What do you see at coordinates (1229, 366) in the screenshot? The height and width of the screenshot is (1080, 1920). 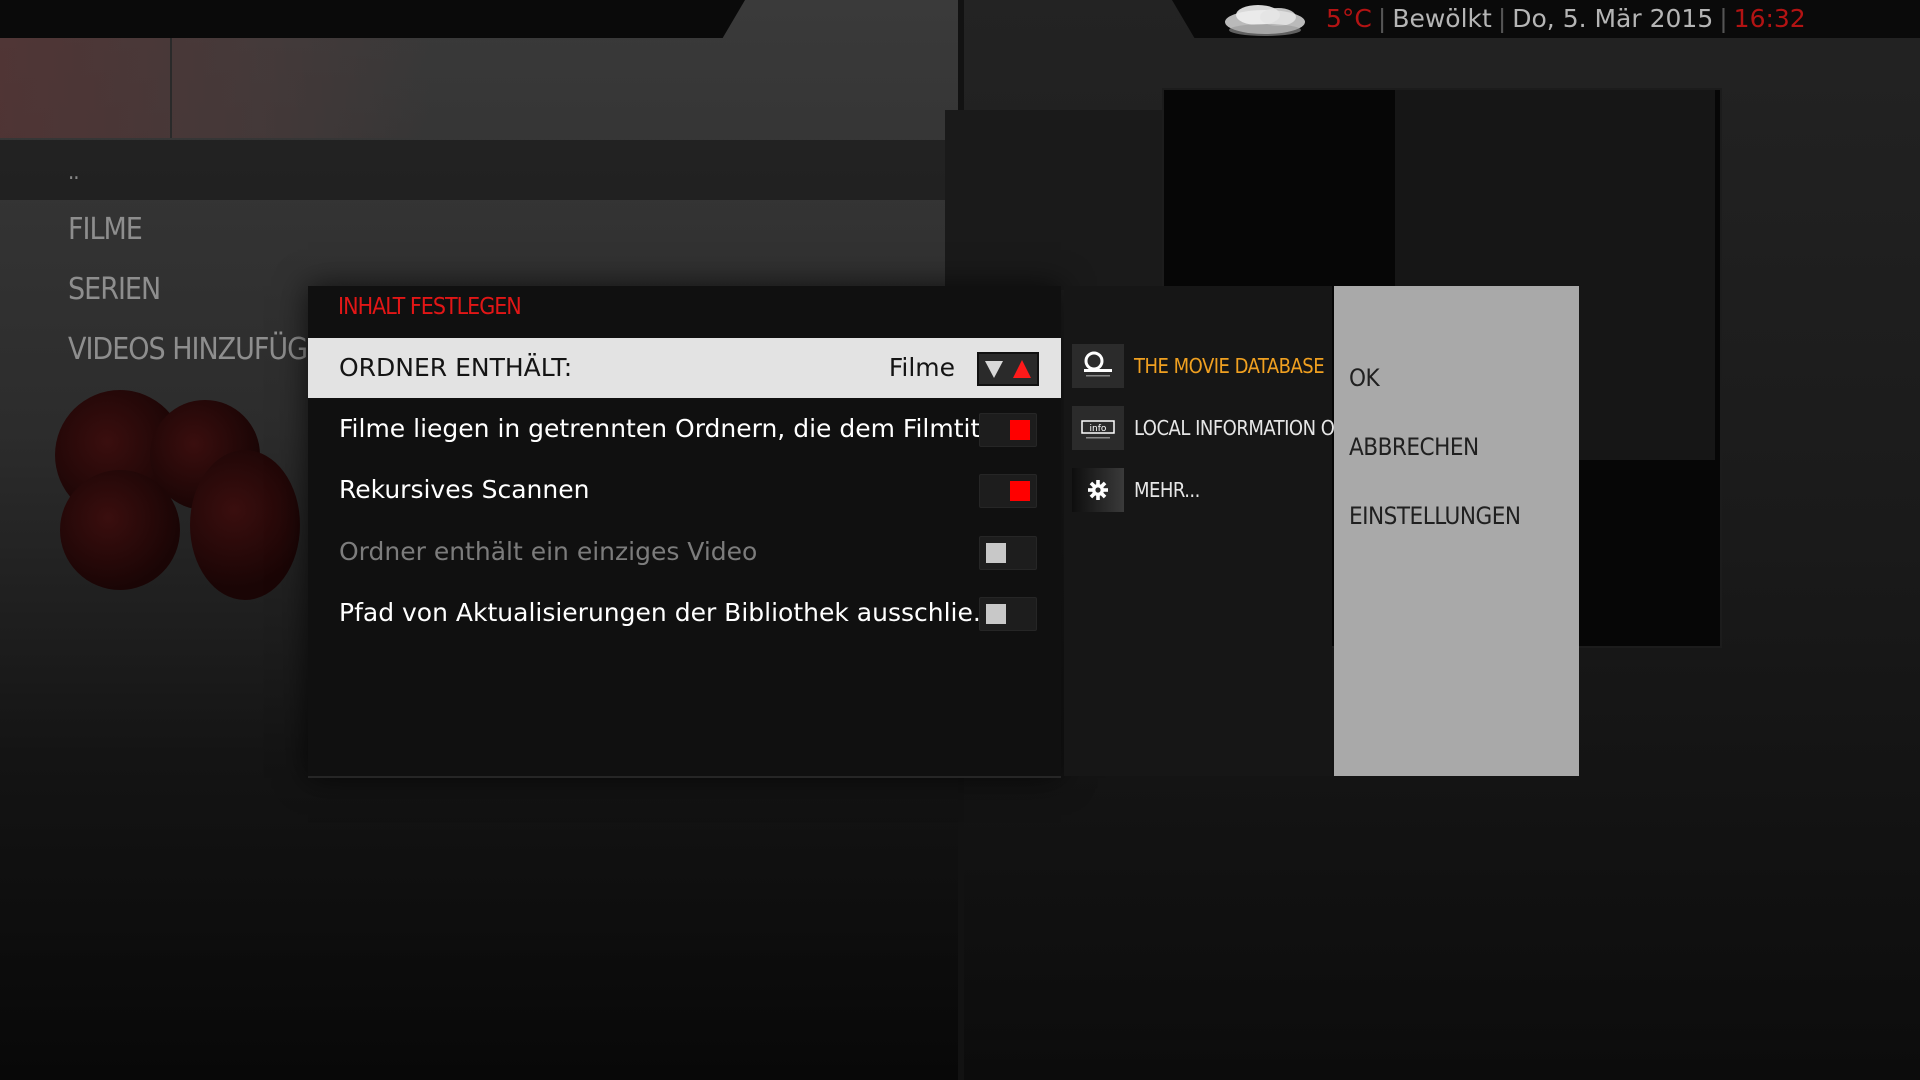 I see `provider-label: THE MOVIE DATABASE` at bounding box center [1229, 366].